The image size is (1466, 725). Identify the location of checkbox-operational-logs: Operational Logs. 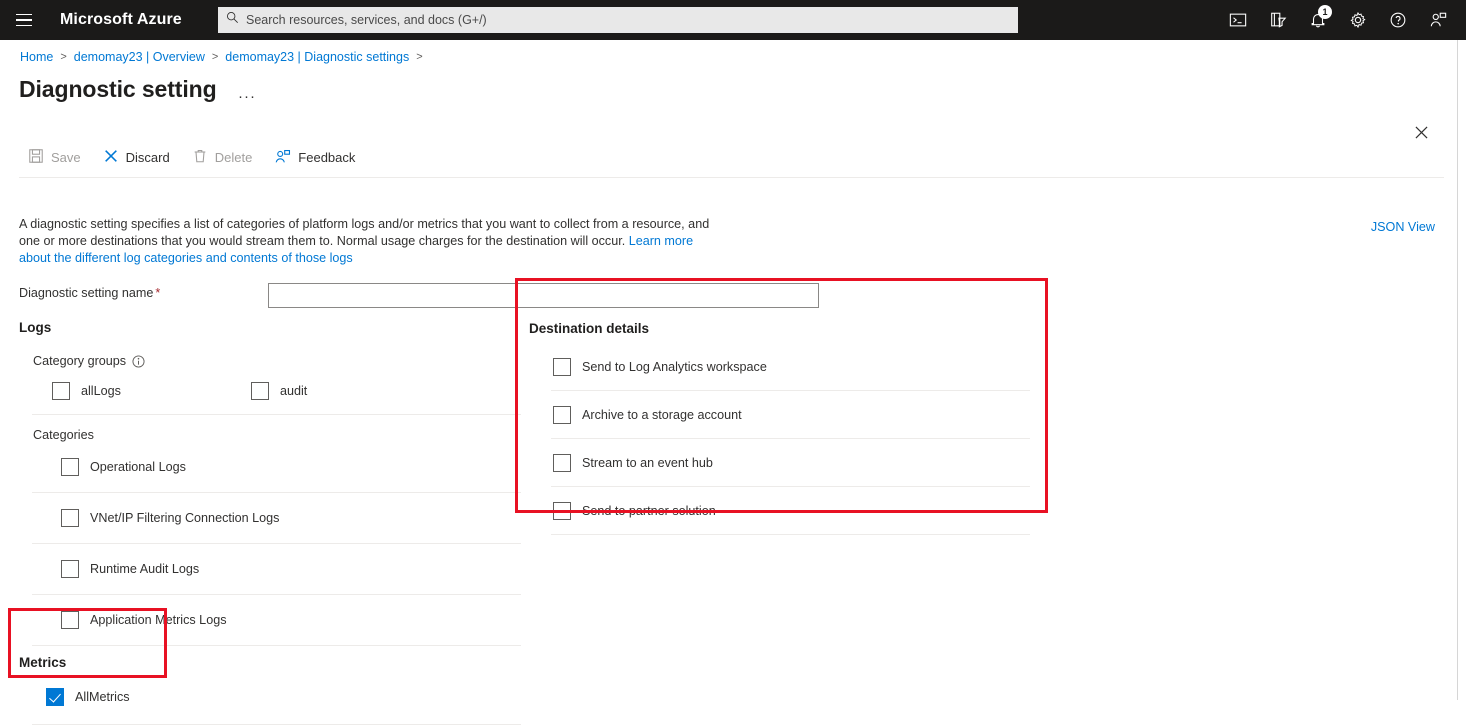
(291, 467).